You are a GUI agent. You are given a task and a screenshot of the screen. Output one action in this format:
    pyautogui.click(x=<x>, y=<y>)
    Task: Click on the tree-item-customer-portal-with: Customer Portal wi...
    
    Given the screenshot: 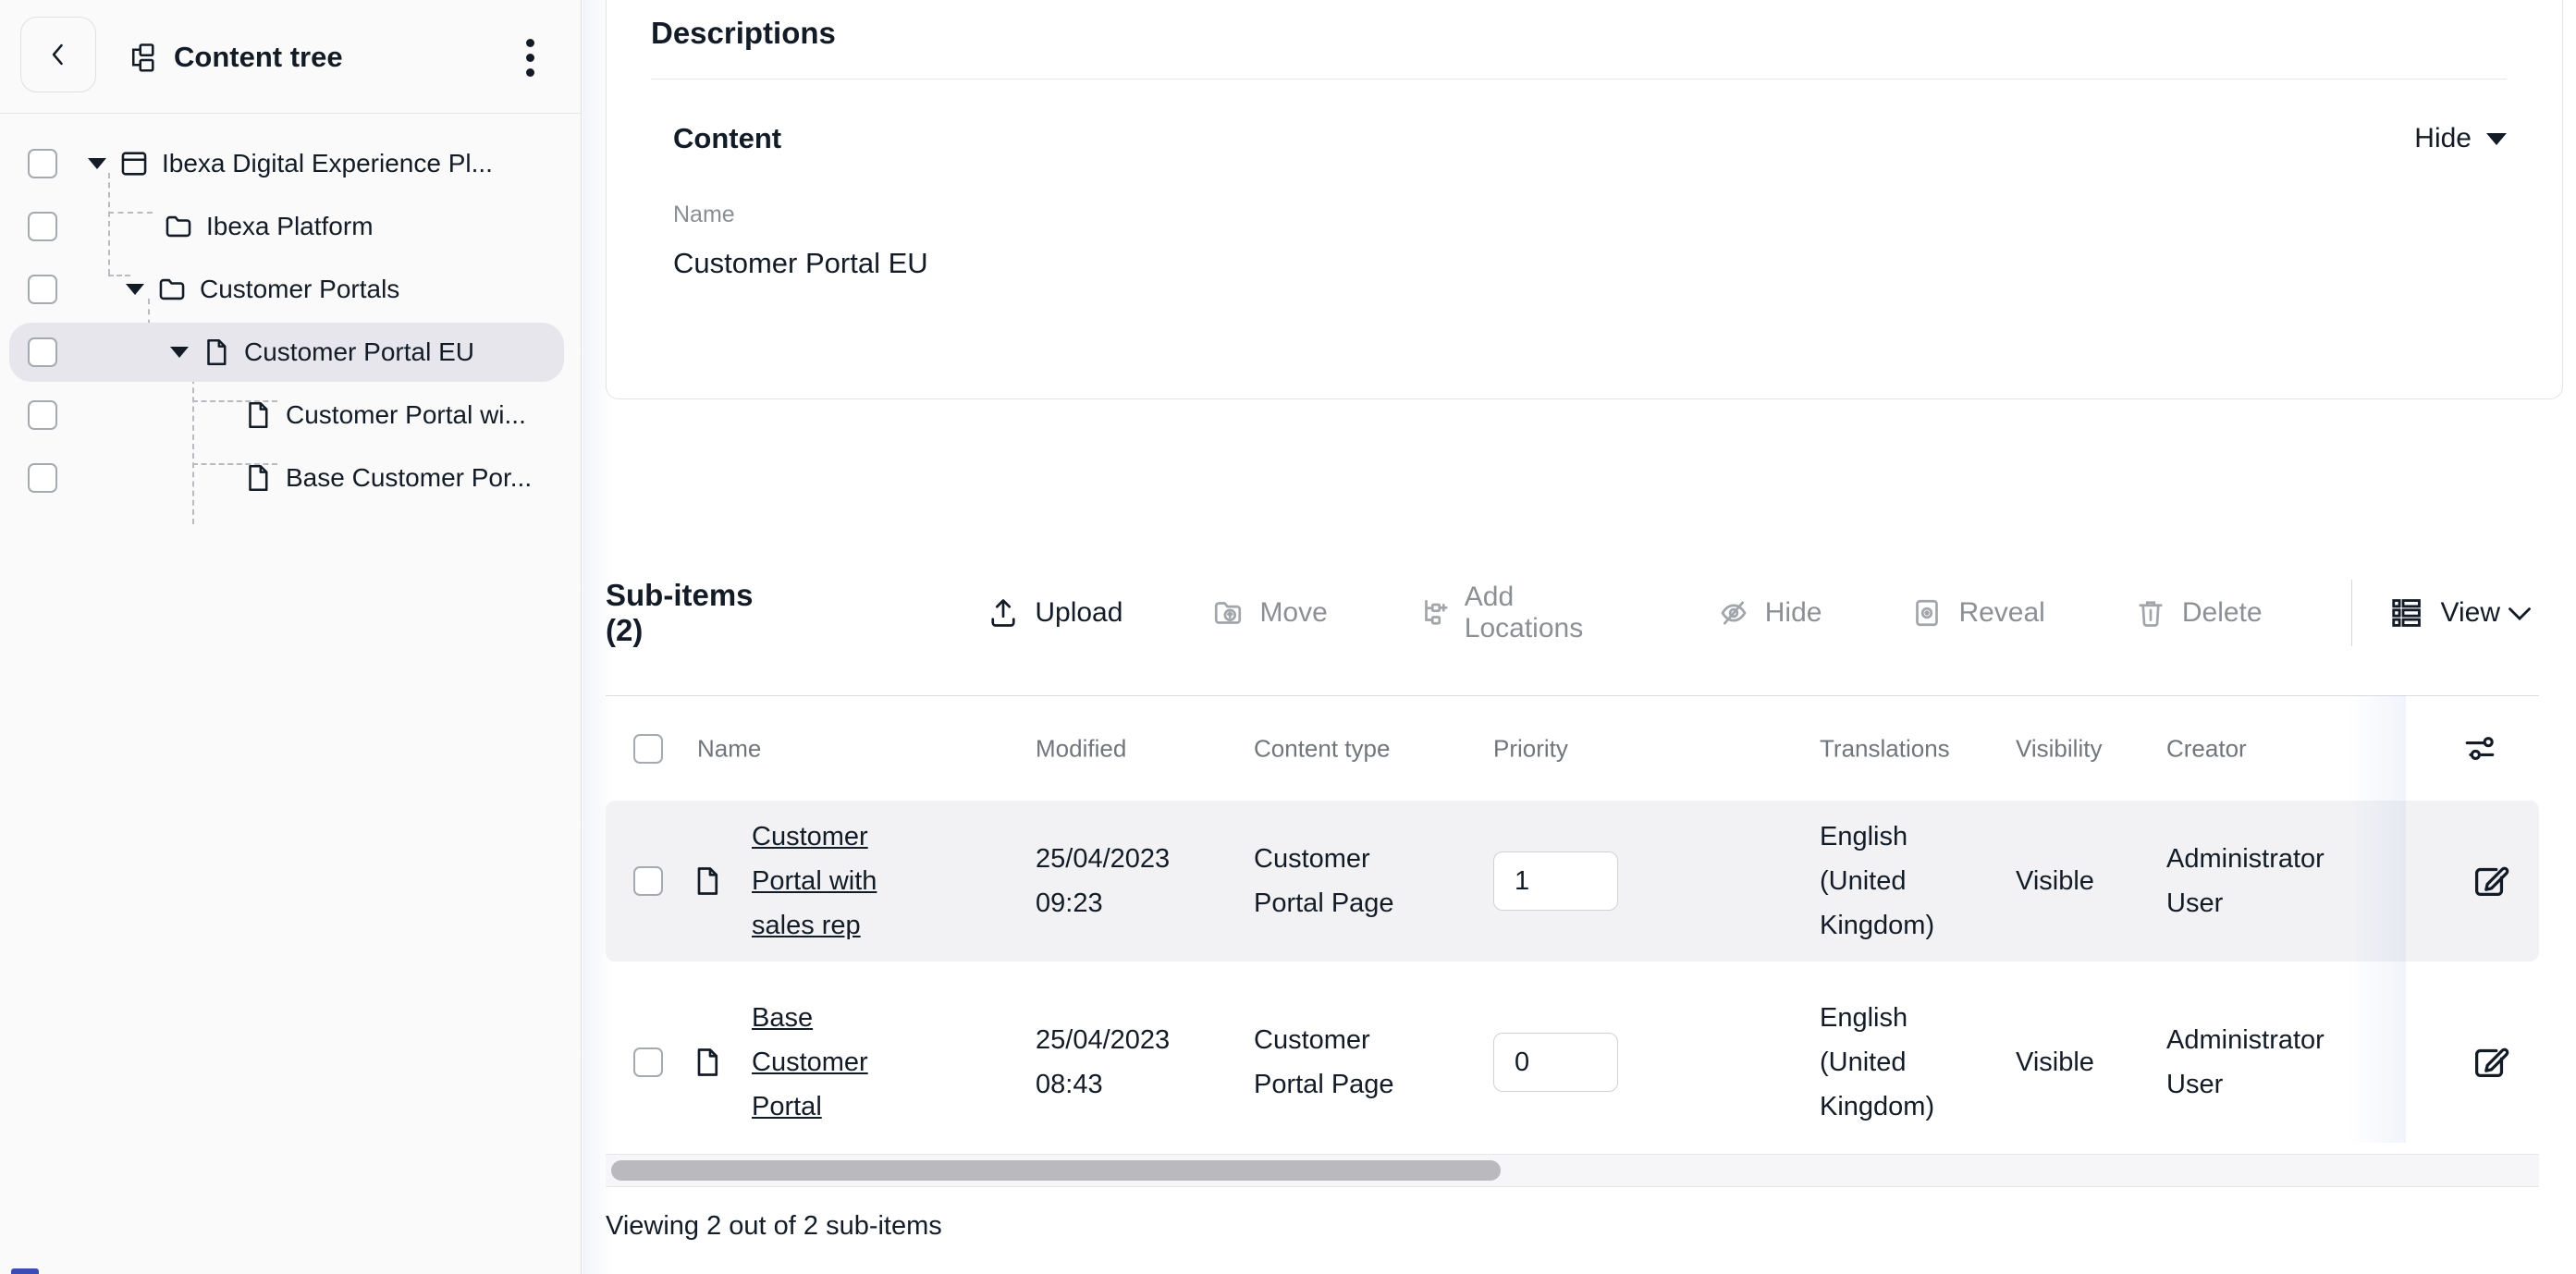 What is the action you would take?
    pyautogui.click(x=290, y=415)
    